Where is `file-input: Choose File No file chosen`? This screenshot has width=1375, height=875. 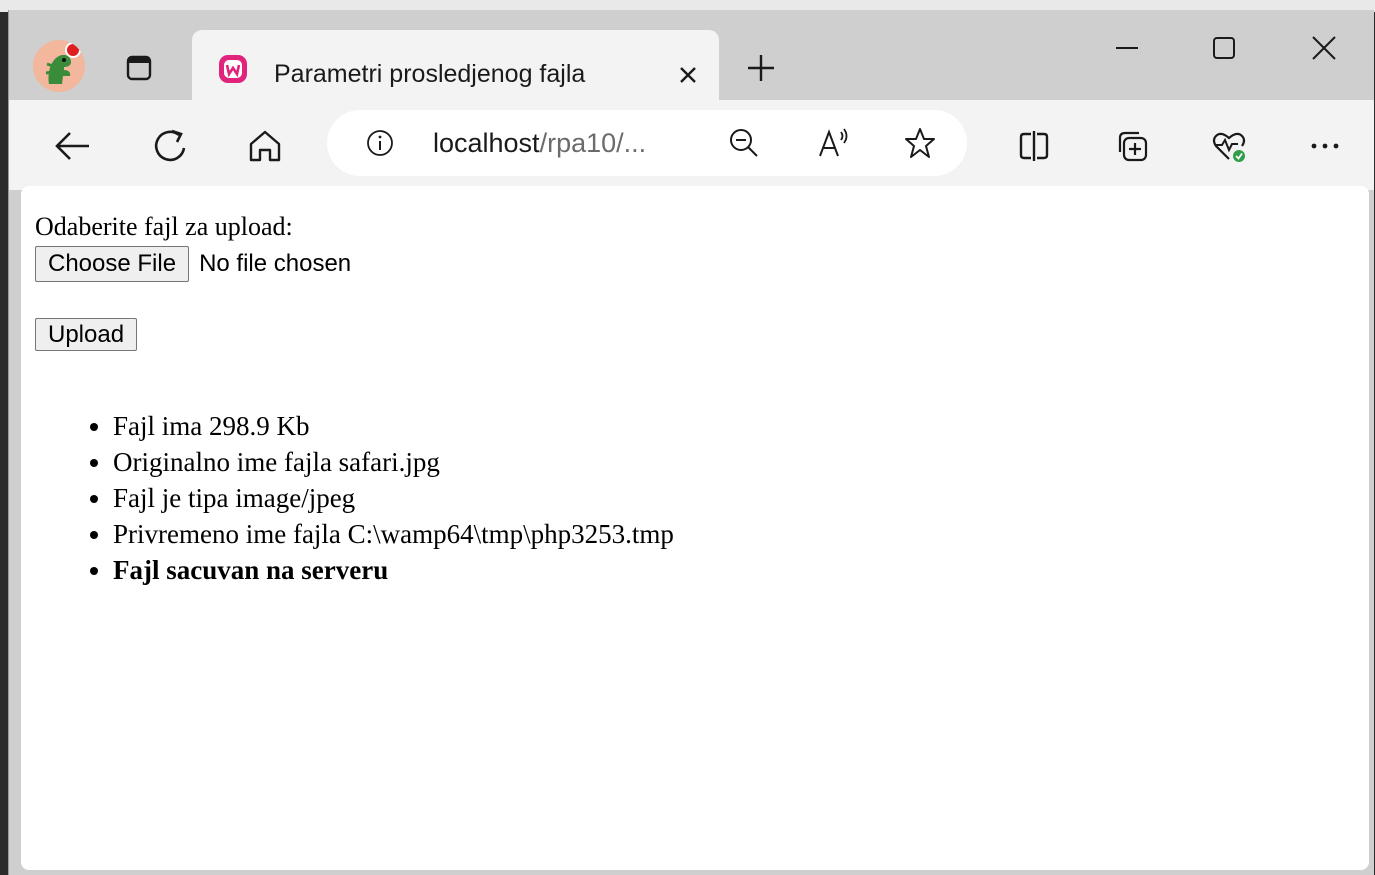 file-input: Choose File No file chosen is located at coordinates (193, 264).